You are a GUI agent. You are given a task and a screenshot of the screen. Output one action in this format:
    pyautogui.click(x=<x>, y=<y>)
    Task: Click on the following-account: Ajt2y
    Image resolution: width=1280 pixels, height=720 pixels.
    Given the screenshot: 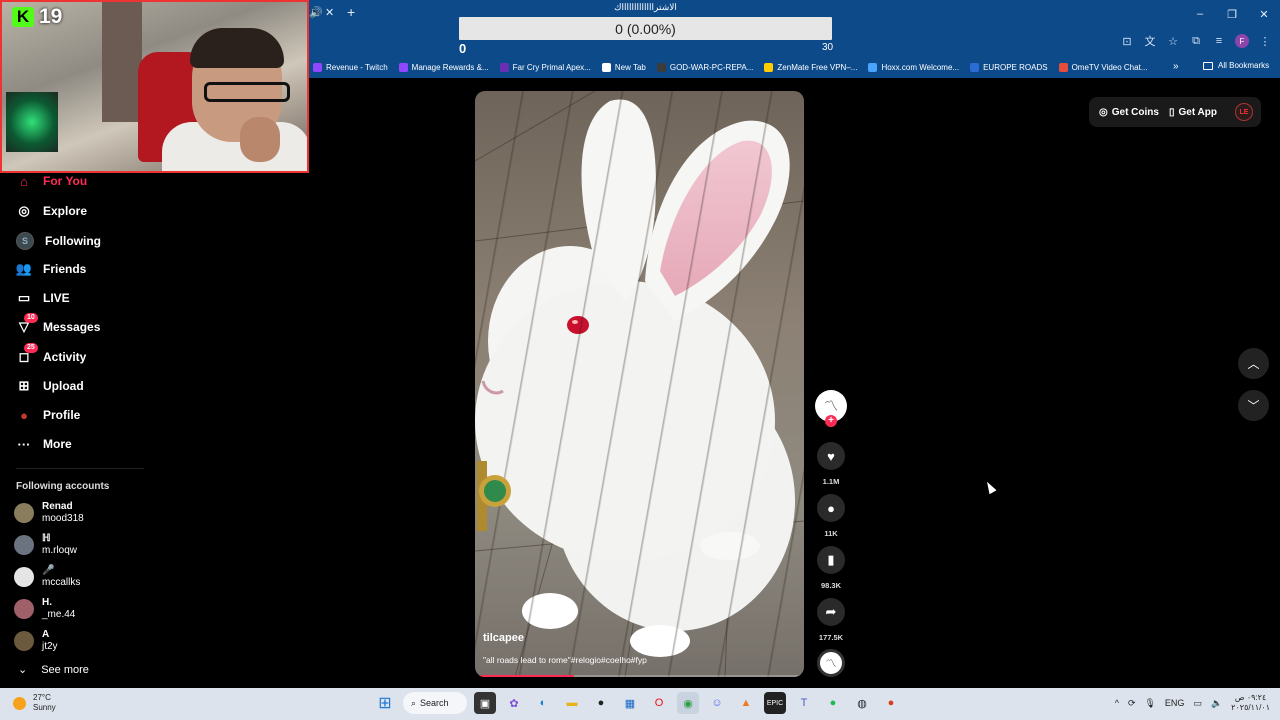 What is the action you would take?
    pyautogui.click(x=36, y=641)
    